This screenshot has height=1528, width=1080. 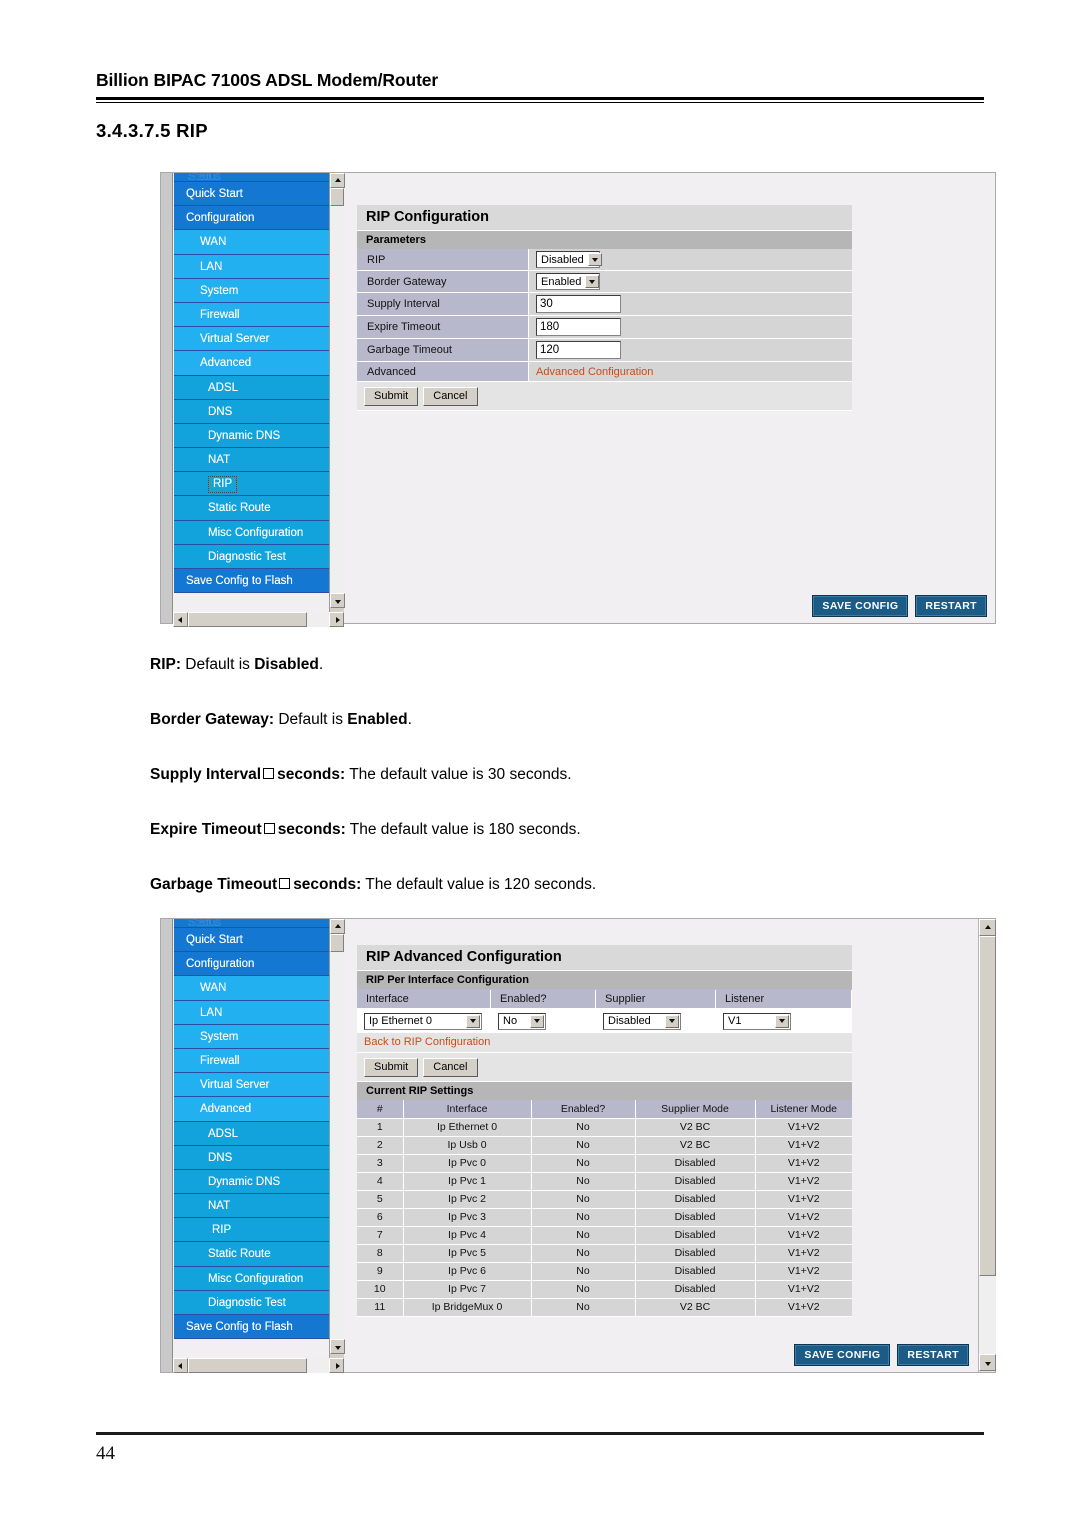 What do you see at coordinates (987, 927) in the screenshot?
I see `browser-scroll-up-icon` at bounding box center [987, 927].